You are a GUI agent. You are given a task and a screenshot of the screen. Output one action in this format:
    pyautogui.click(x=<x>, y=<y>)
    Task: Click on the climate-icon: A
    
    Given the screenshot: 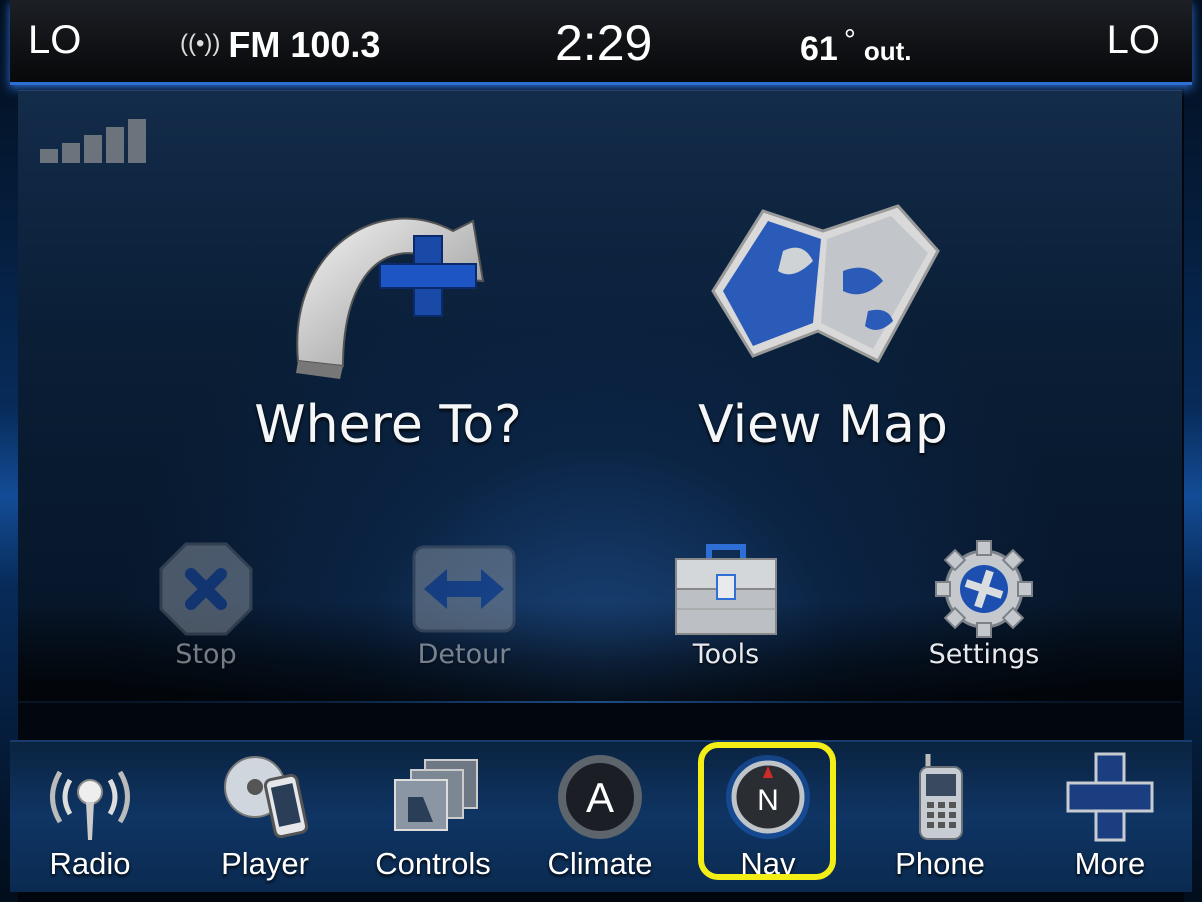 What is the action you would take?
    pyautogui.click(x=600, y=797)
    